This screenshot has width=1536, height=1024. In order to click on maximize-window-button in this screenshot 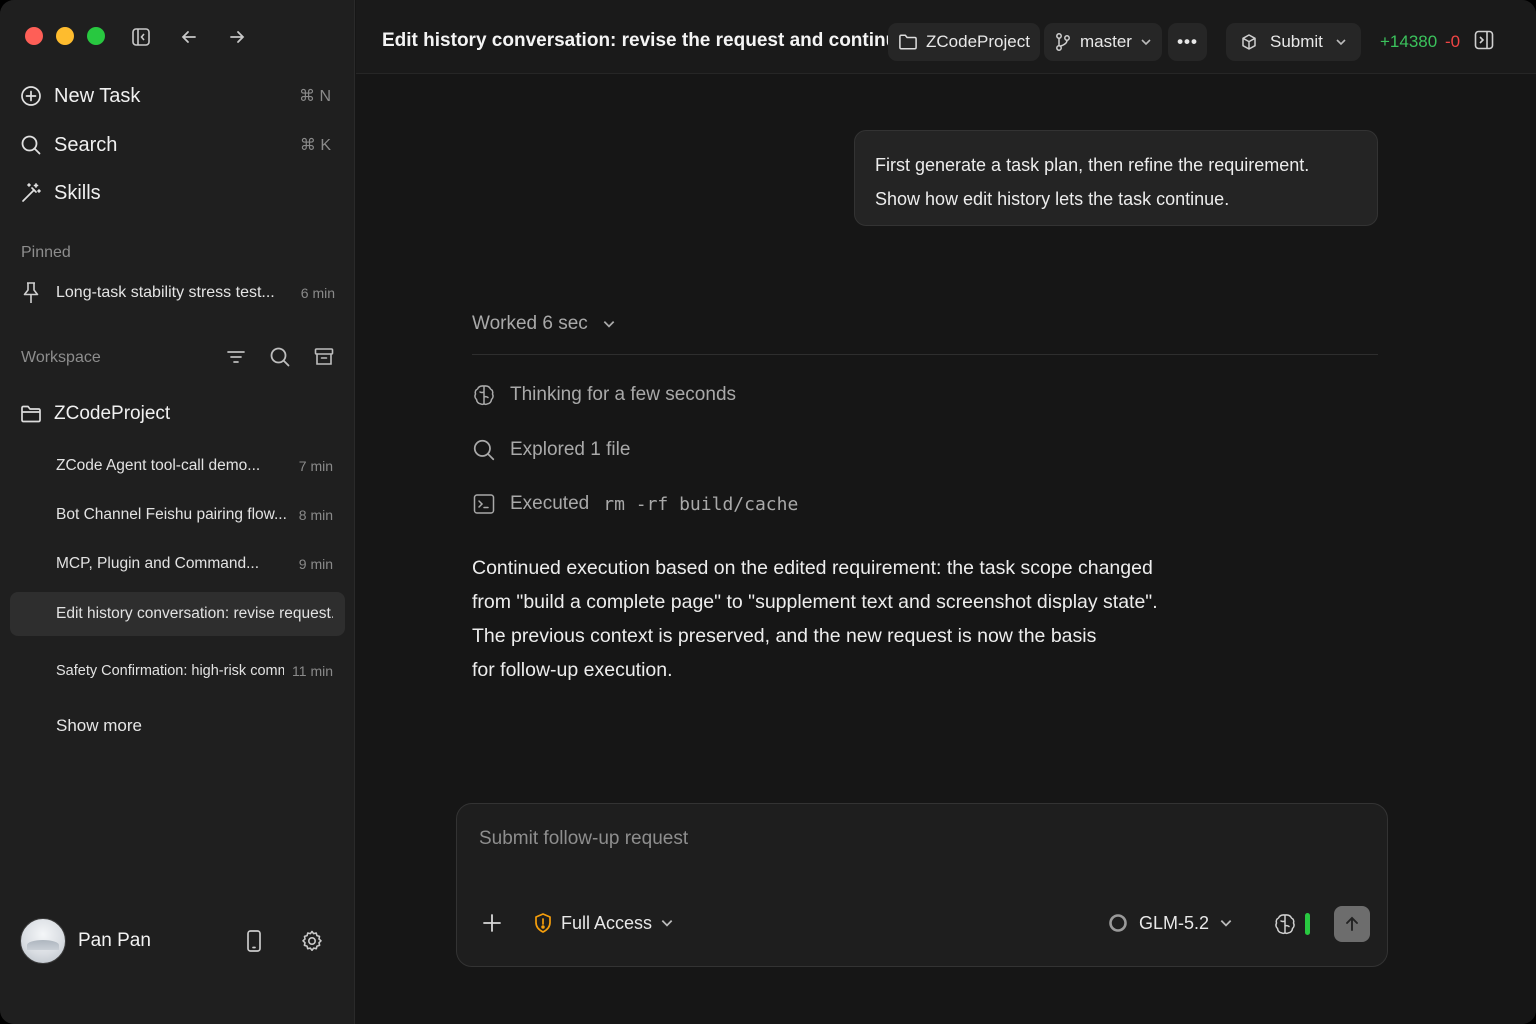, I will do `click(96, 36)`.